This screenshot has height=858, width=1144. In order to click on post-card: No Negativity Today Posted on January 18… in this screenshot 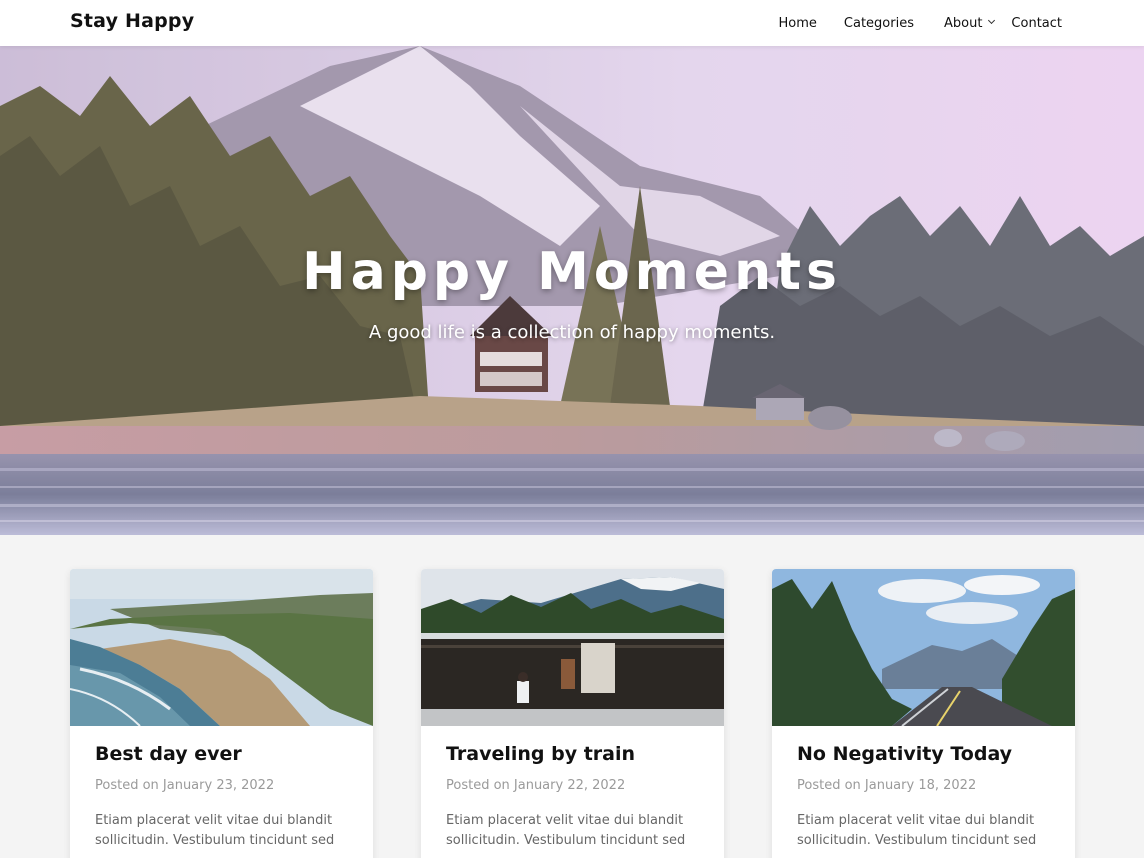, I will do `click(923, 713)`.